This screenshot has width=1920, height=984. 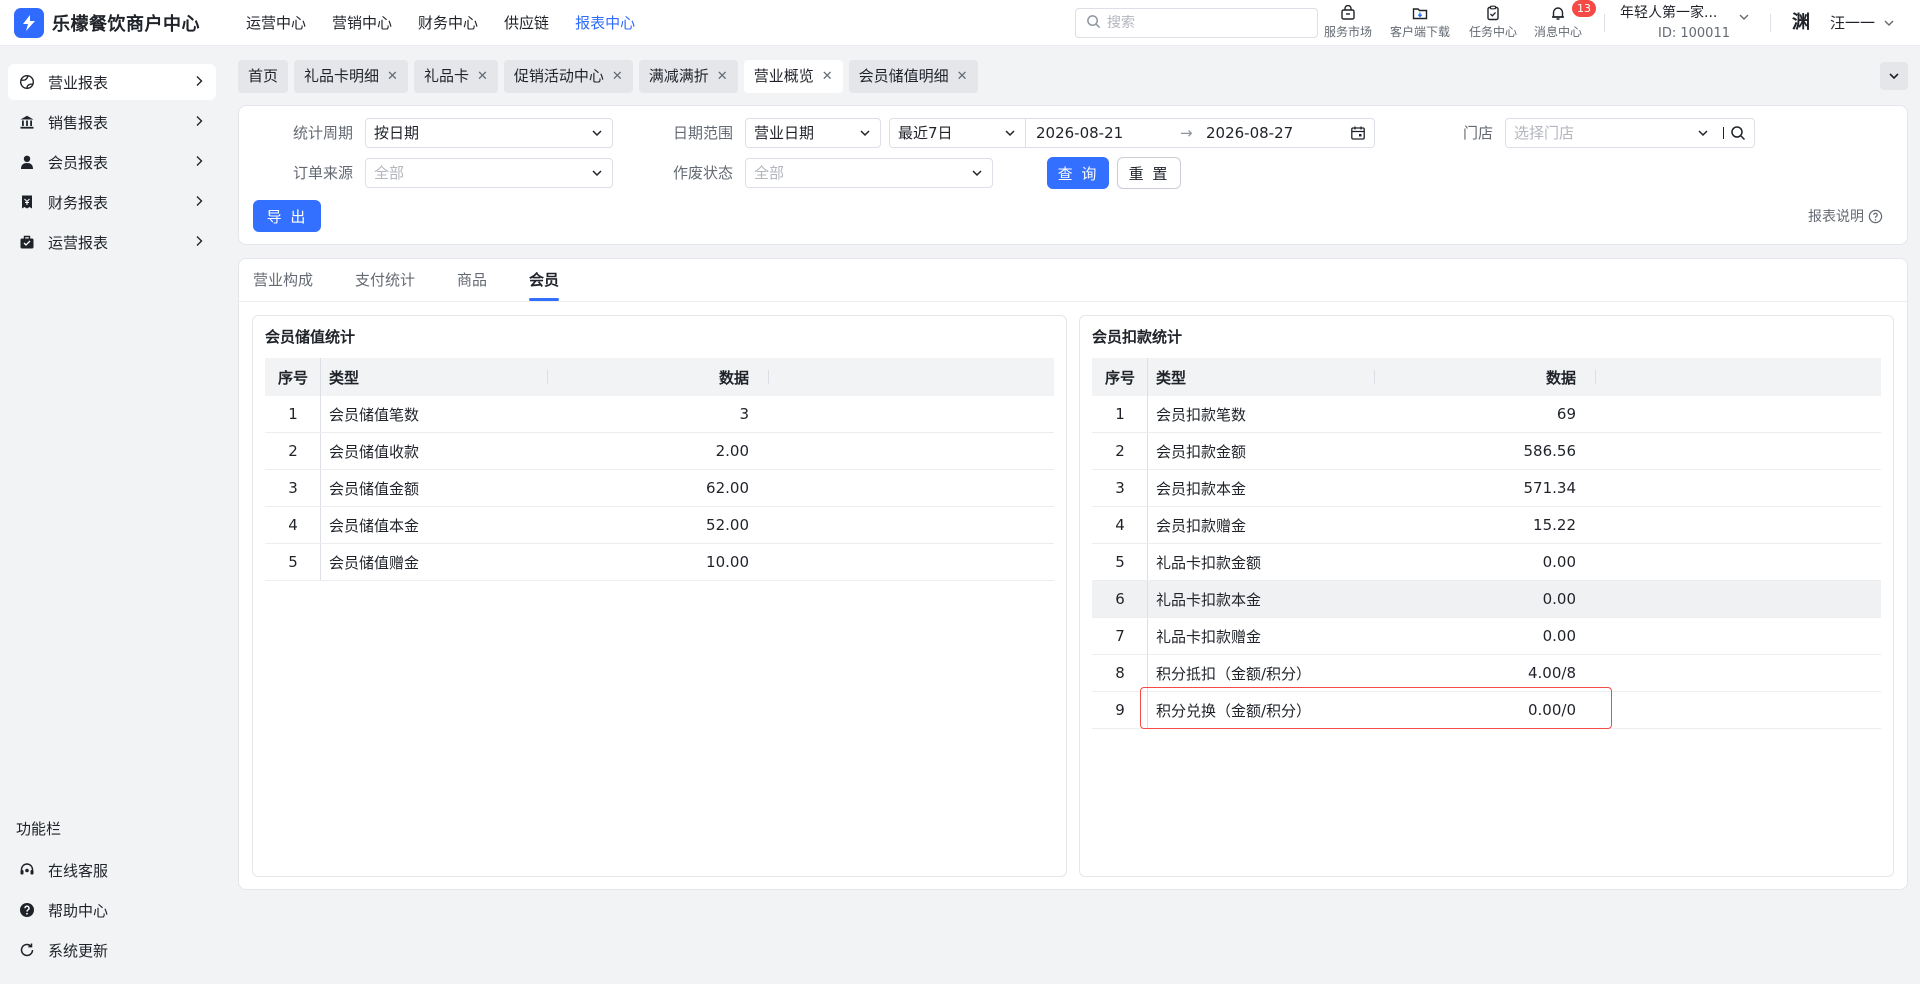 I want to click on export-button: 导 出, so click(x=287, y=216).